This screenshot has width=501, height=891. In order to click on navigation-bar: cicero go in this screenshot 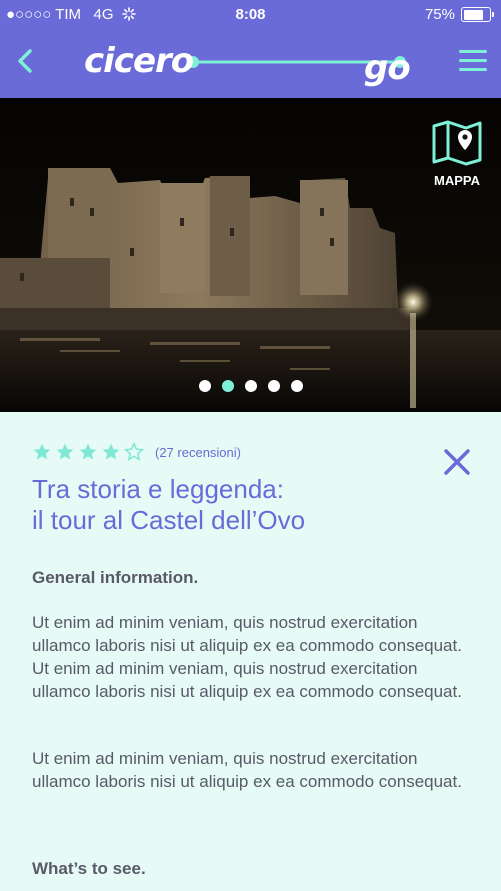, I will do `click(250, 64)`.